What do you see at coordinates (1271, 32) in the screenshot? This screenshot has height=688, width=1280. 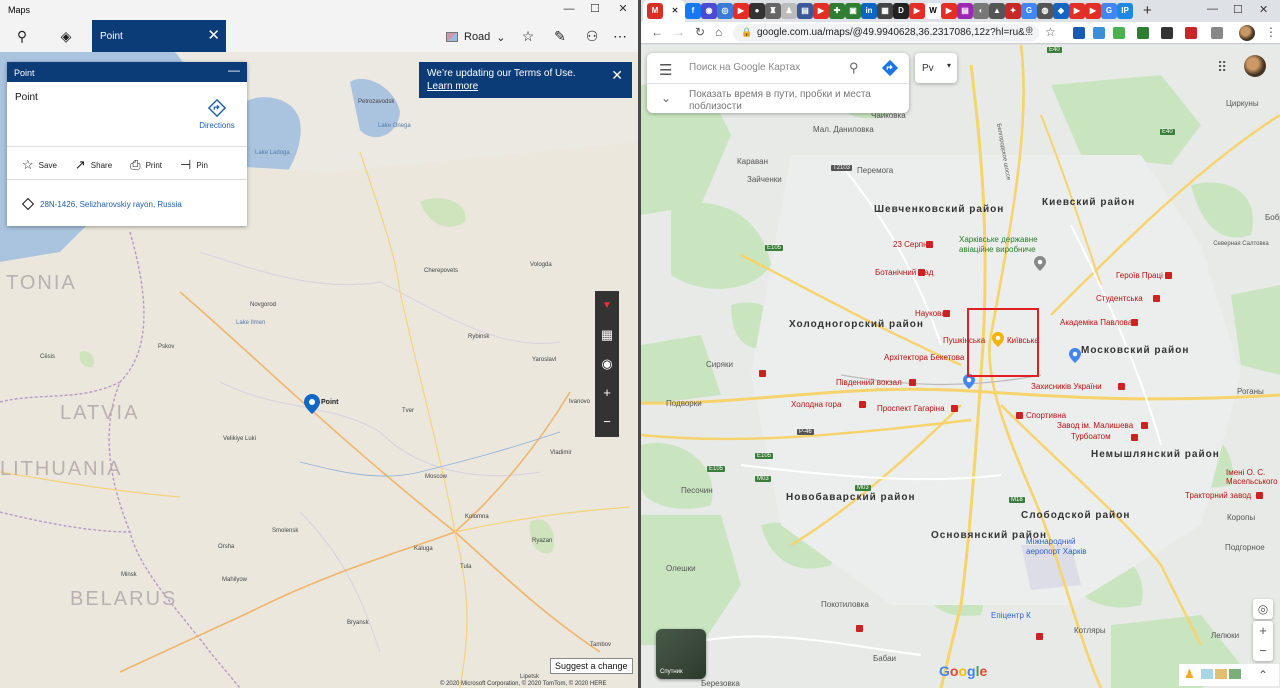 I see `menu-icon: ⋮` at bounding box center [1271, 32].